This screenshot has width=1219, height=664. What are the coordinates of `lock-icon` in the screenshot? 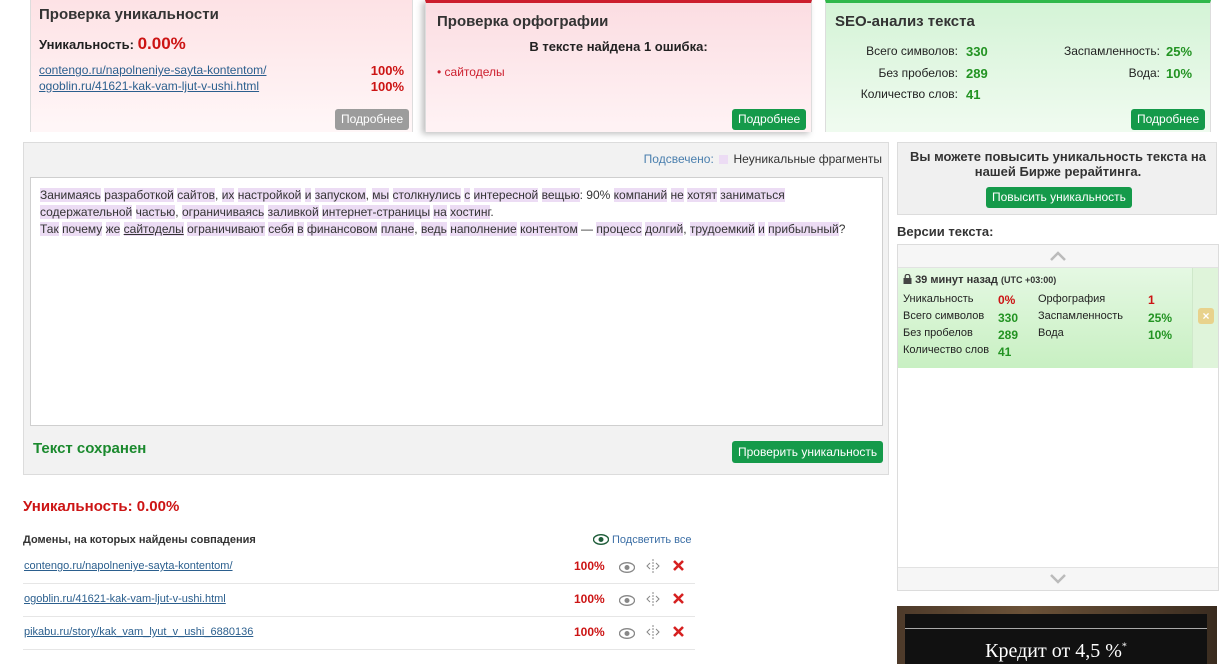 It's located at (907, 279).